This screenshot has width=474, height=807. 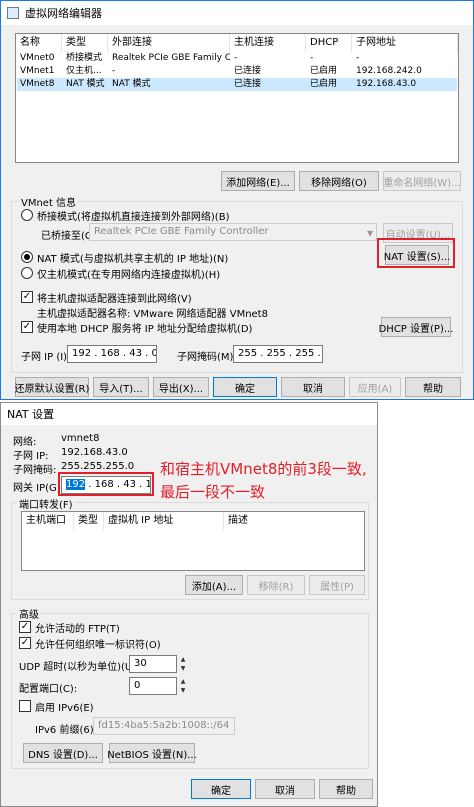 I want to click on annotation-note-line2: 最后一段不一致, so click(x=213, y=492).